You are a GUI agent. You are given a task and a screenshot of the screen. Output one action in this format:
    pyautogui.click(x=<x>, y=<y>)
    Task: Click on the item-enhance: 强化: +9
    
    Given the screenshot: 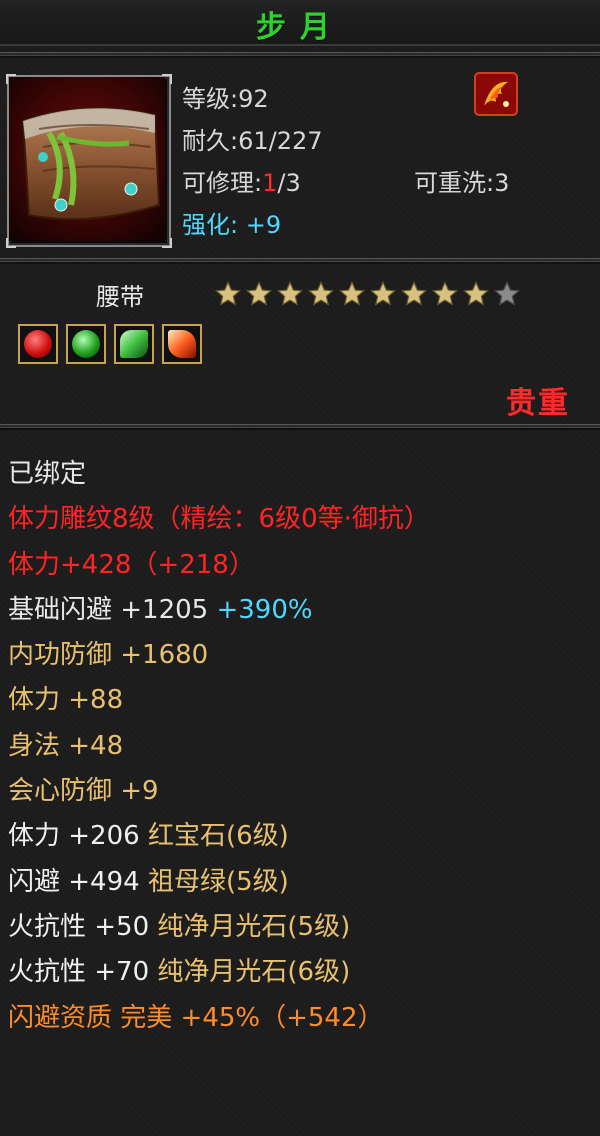 What is the action you would take?
    pyautogui.click(x=232, y=225)
    